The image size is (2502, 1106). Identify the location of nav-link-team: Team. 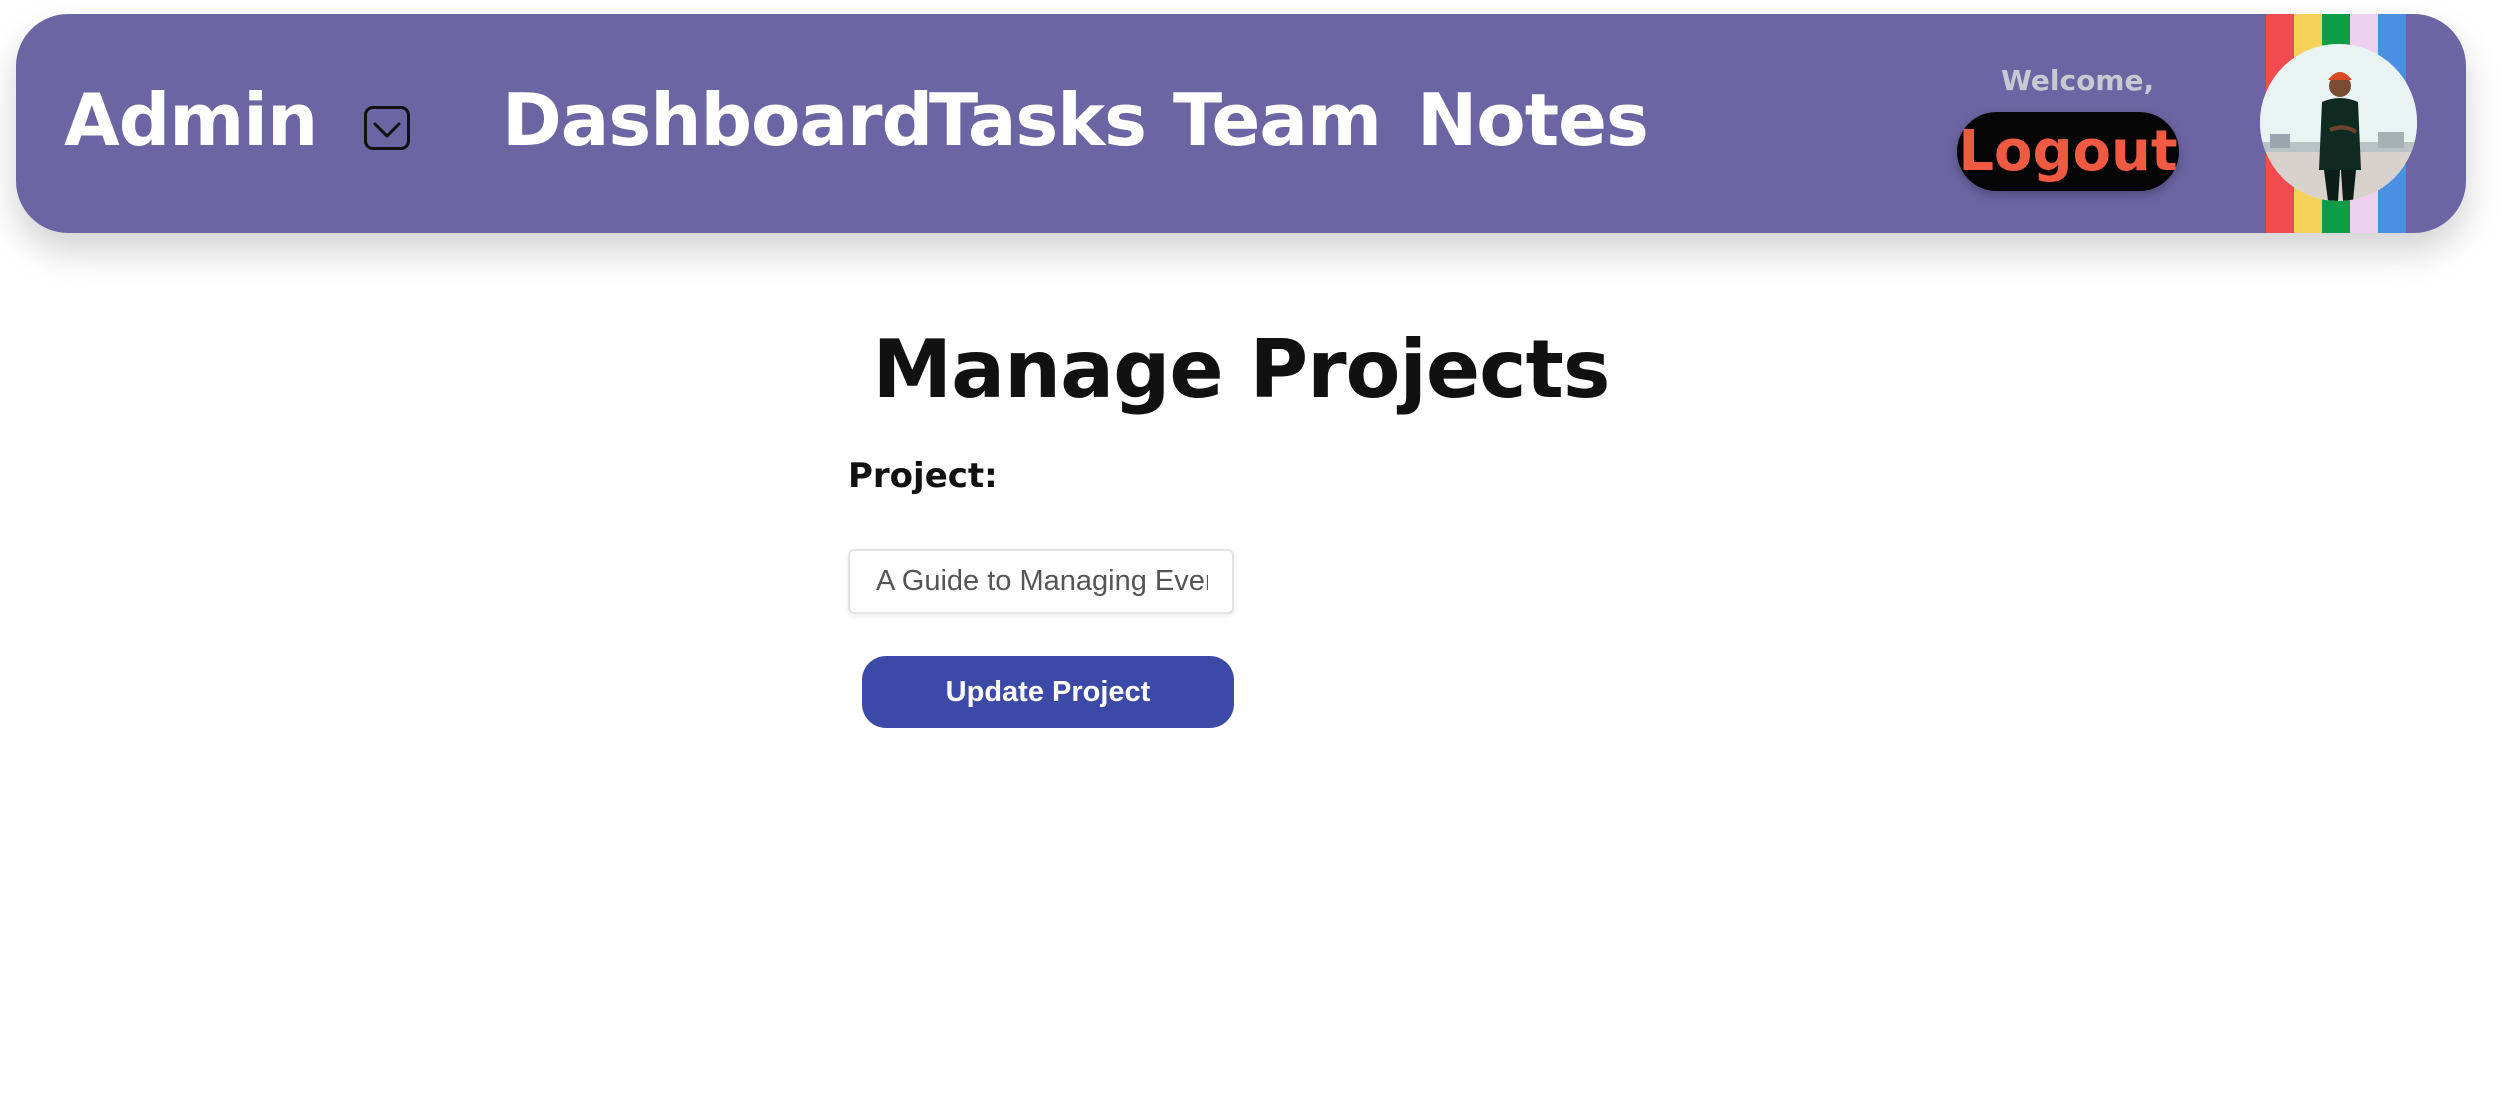
(1277, 120).